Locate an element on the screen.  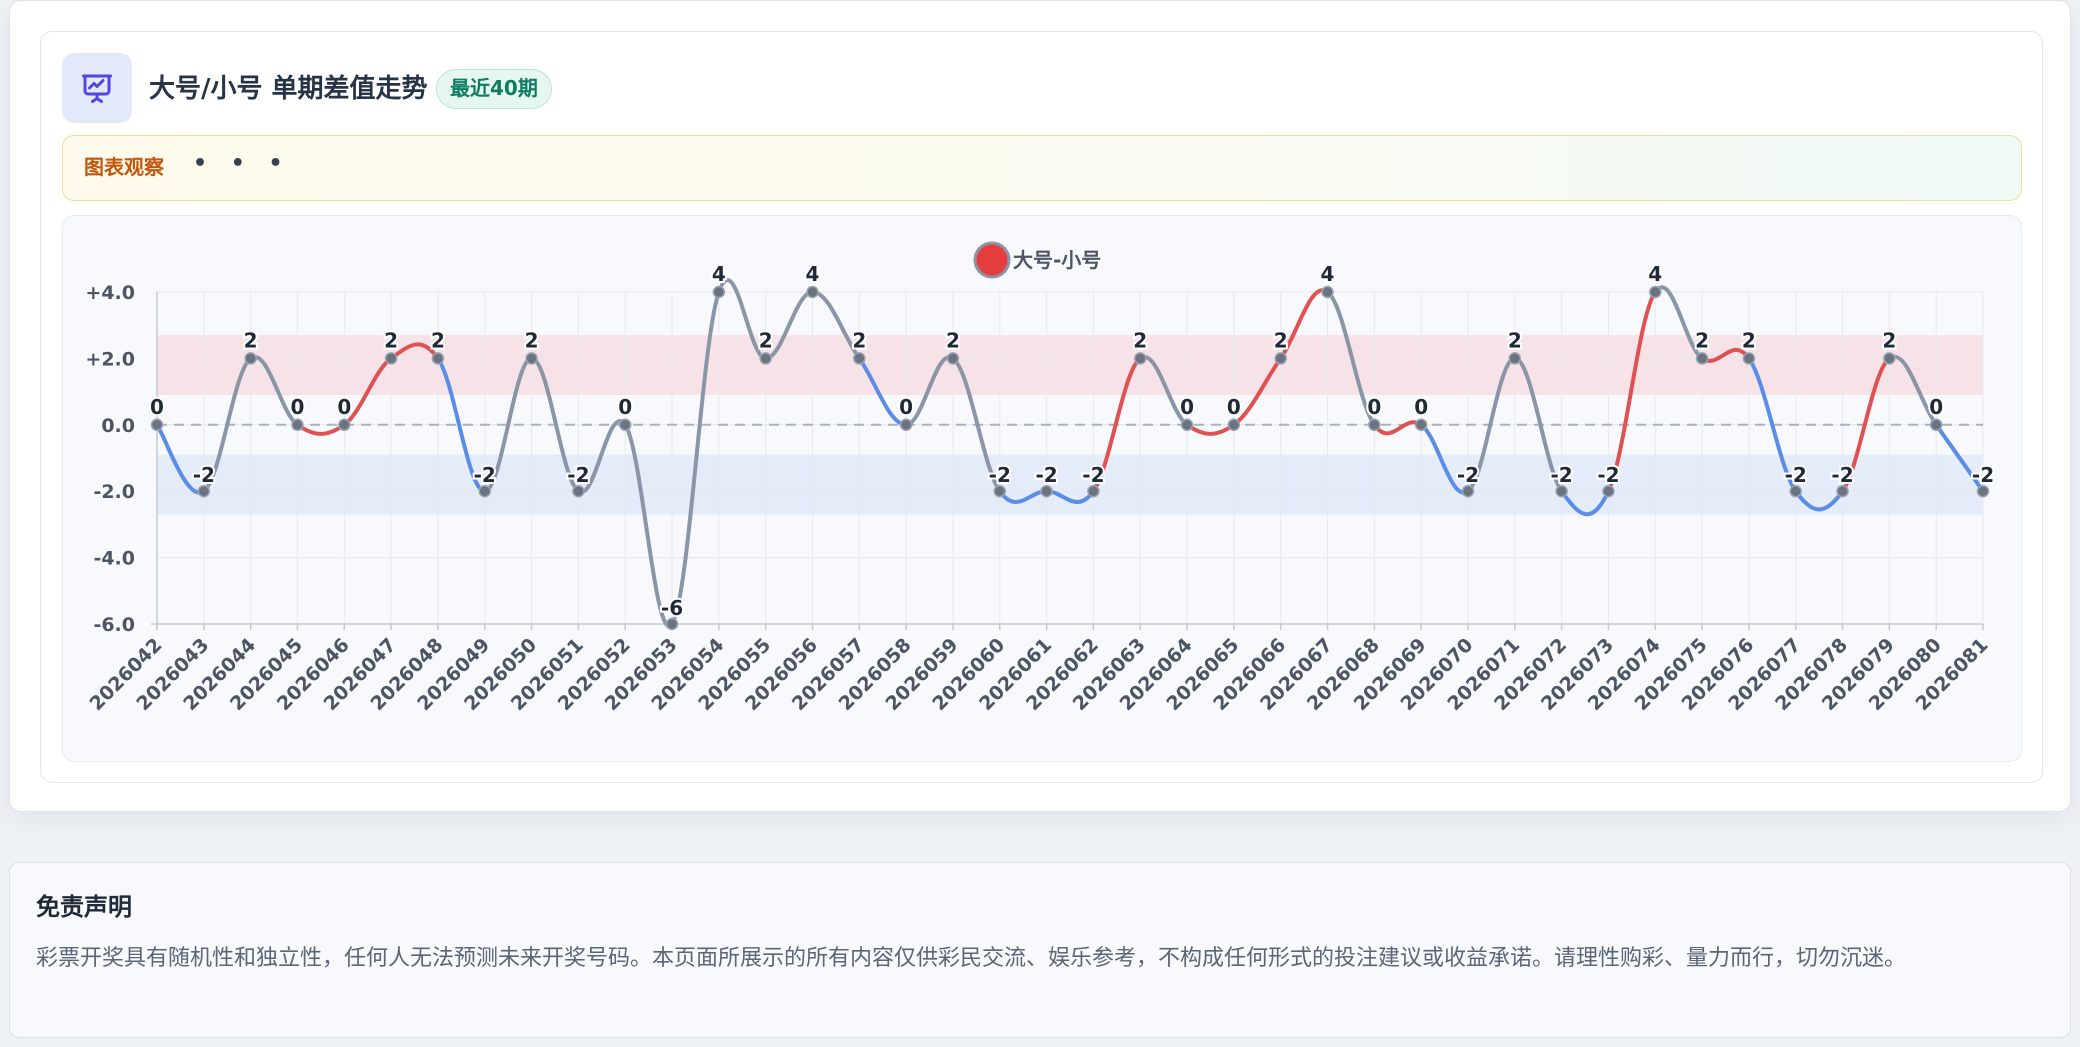
legend-swatch is located at coordinates (992, 260).